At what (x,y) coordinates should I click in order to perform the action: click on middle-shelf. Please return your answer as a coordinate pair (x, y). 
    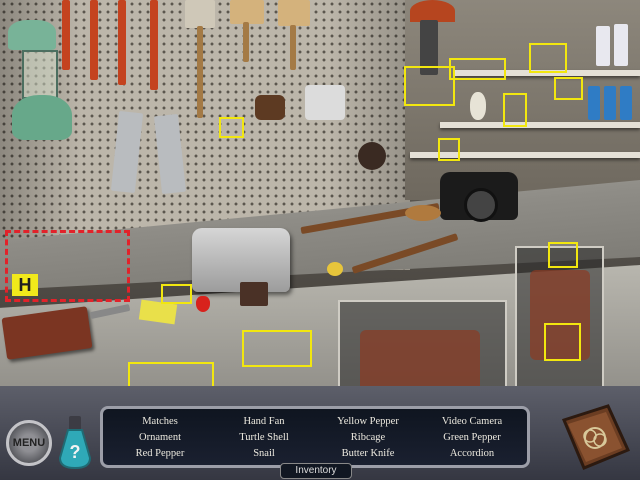
    Looking at the image, I should click on (540, 125).